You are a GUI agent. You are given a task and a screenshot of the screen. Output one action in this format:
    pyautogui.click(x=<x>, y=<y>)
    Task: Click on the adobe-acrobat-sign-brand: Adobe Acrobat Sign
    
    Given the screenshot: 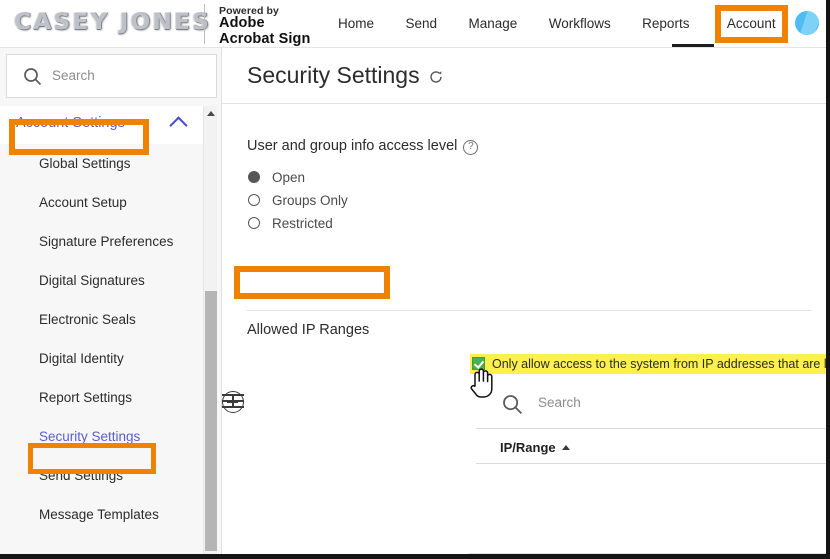 What is the action you would take?
    pyautogui.click(x=265, y=31)
    